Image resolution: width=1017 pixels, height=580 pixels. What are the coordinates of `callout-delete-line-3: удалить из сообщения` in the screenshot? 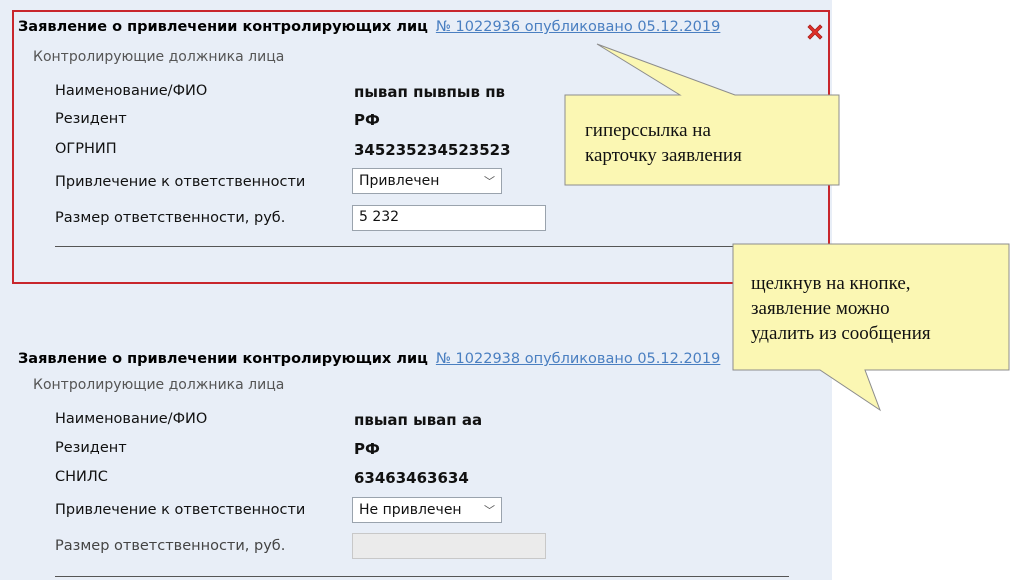 It's located at (841, 333).